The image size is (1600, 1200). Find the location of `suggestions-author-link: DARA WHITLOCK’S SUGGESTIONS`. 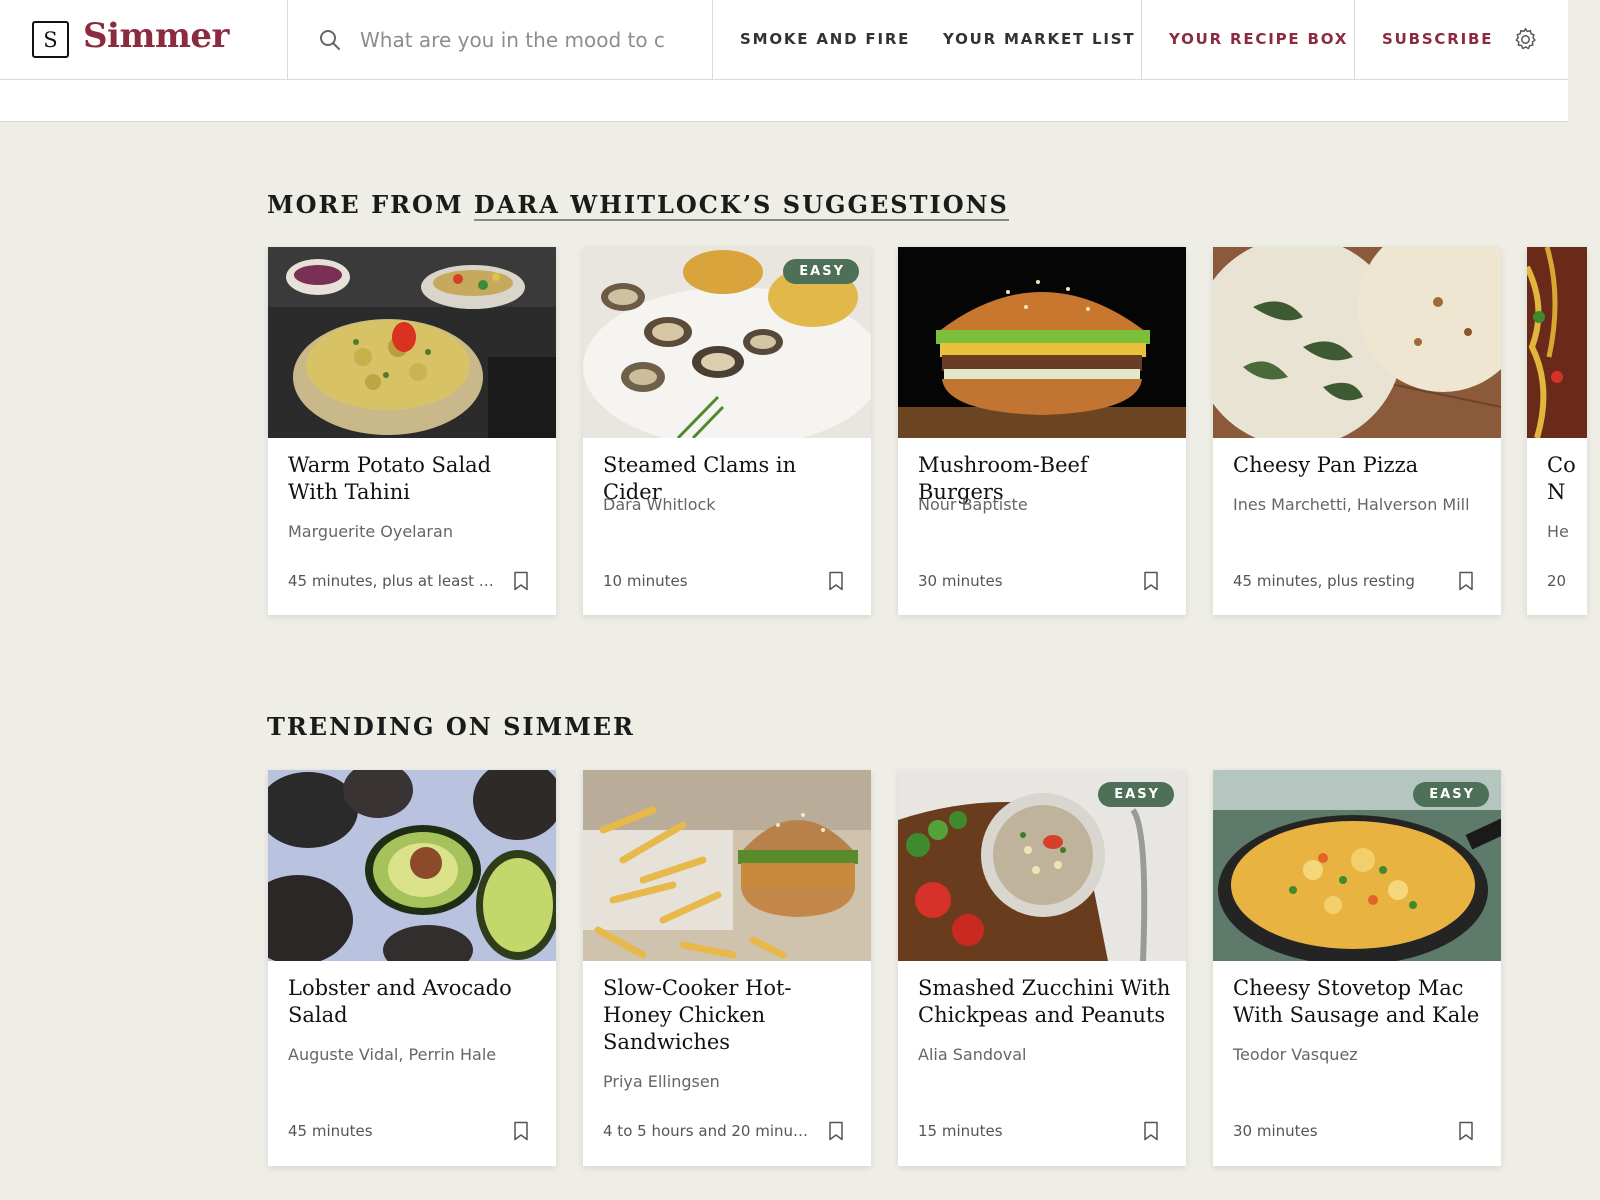

suggestions-author-link: DARA WHITLOCK’S SUGGESTIONS is located at coordinates (741, 205).